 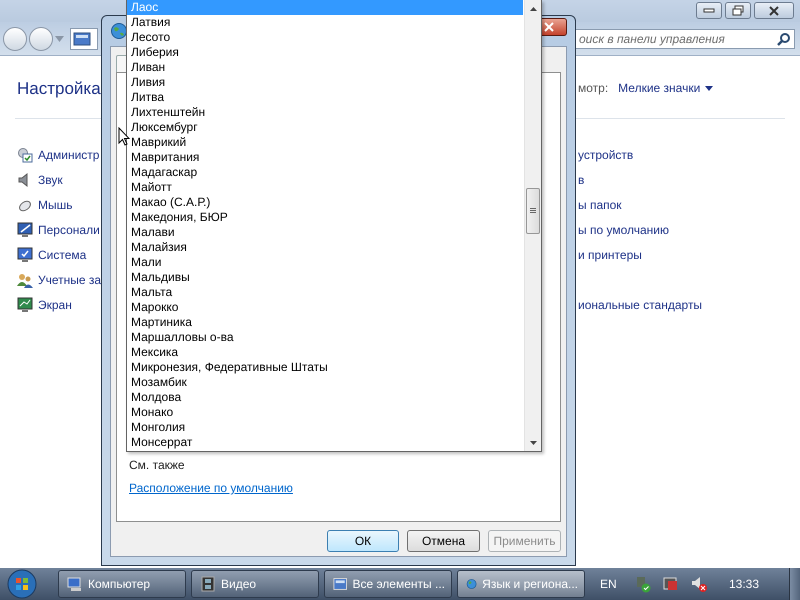 I want to click on item-label: Звук, so click(x=50, y=180).